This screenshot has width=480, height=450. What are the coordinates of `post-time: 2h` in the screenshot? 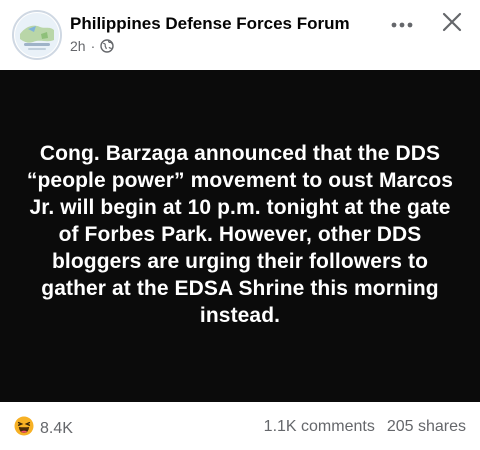 It's located at (78, 46).